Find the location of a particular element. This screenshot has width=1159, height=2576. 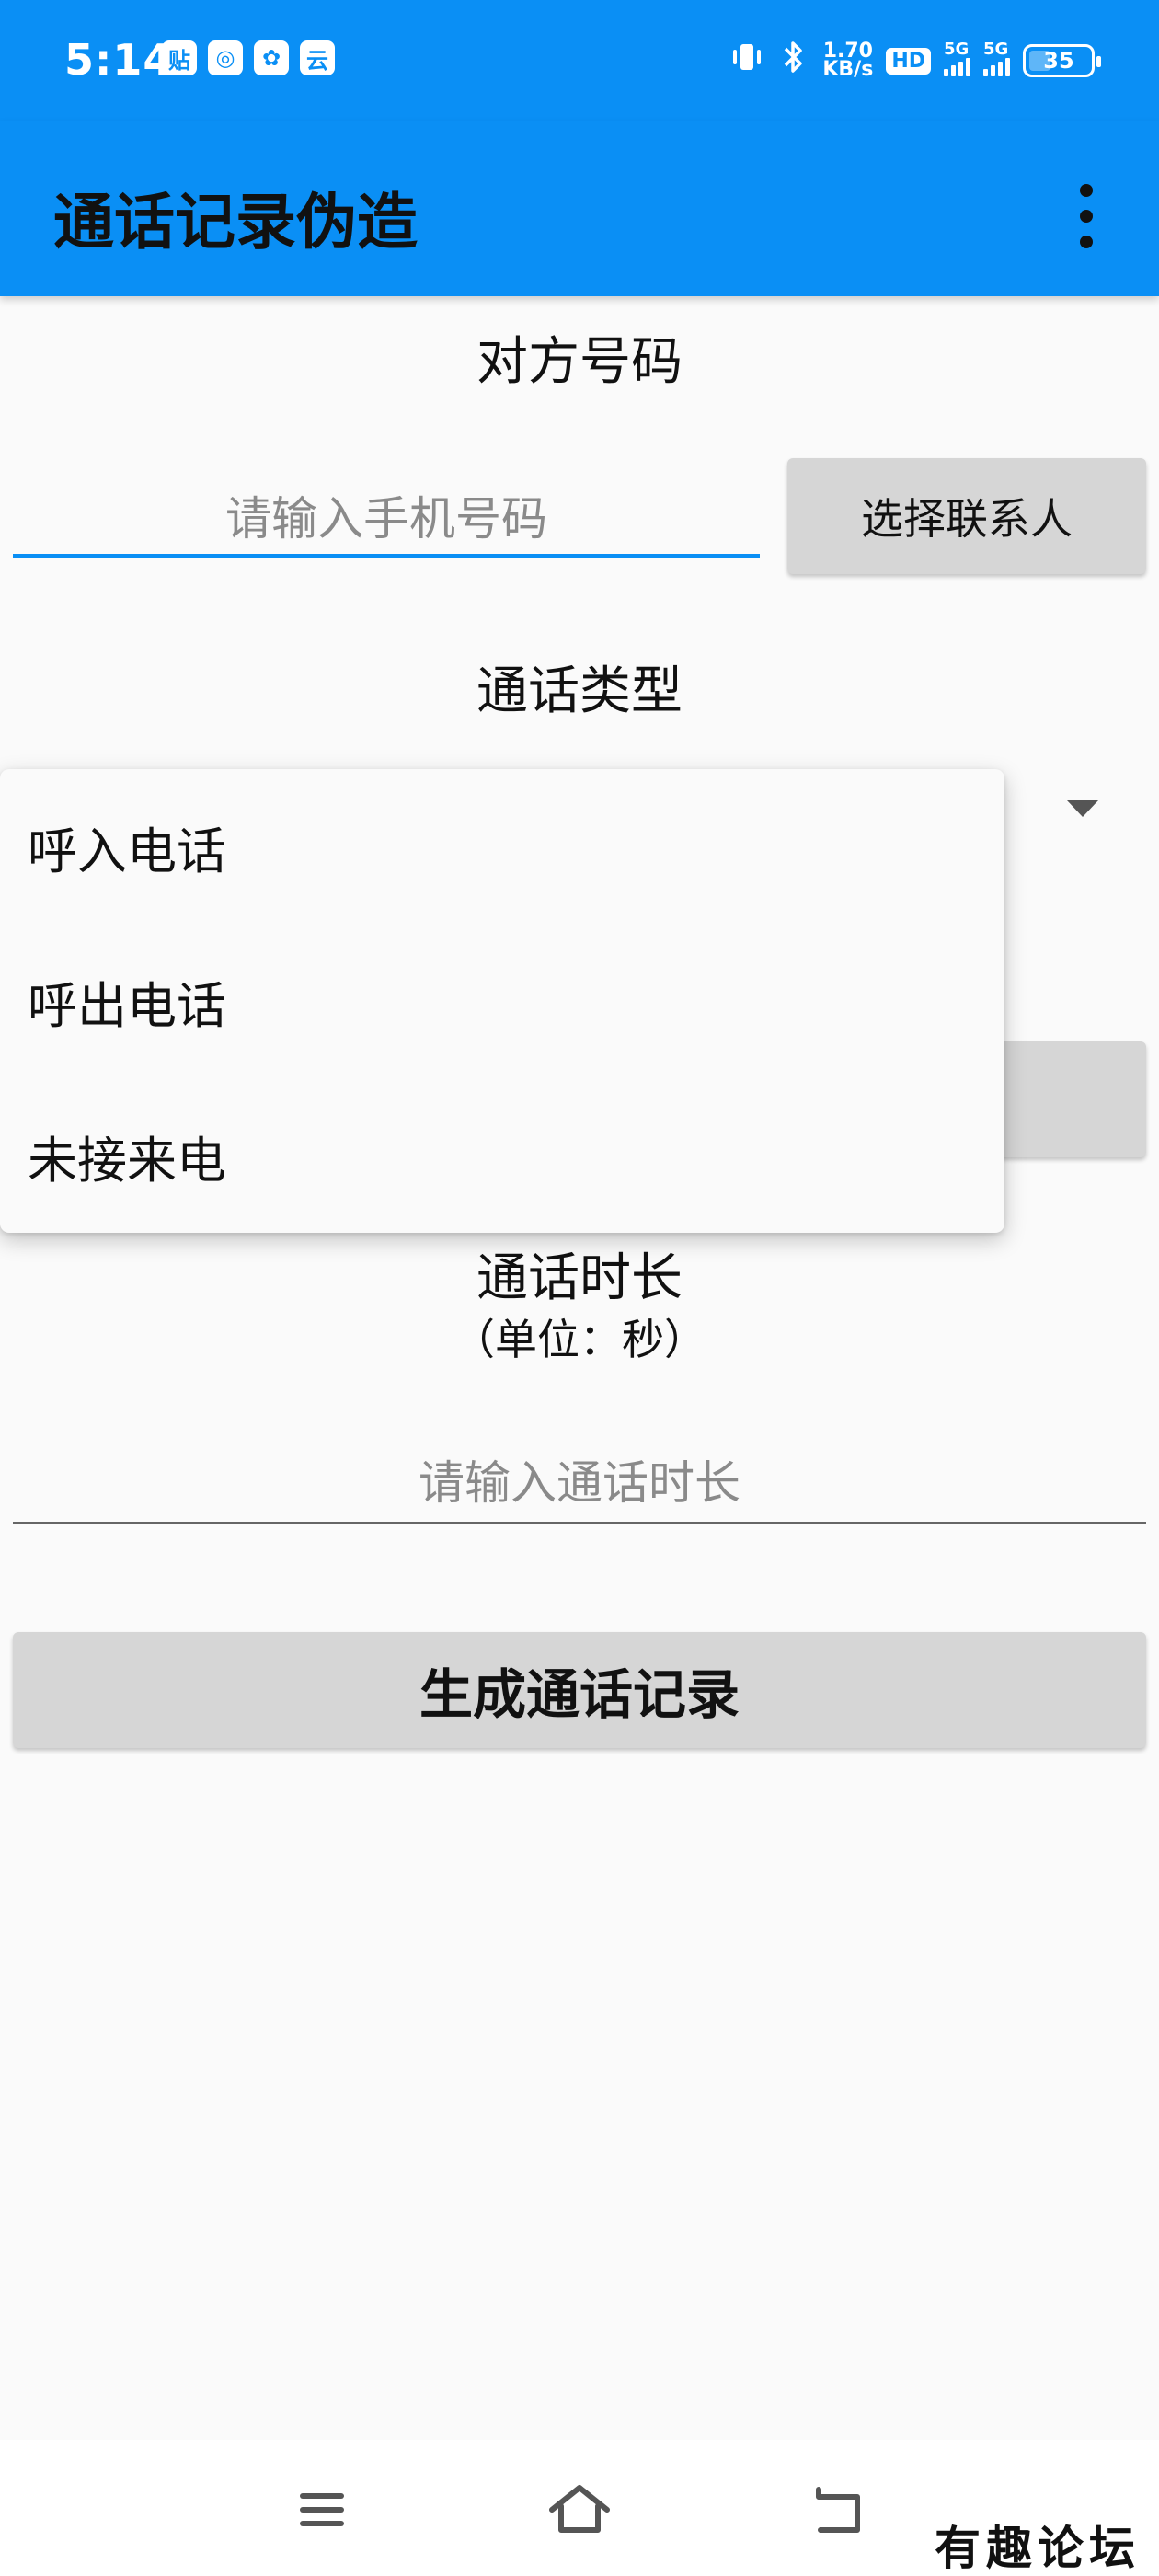

battery-percent: 35 is located at coordinates (1058, 61).